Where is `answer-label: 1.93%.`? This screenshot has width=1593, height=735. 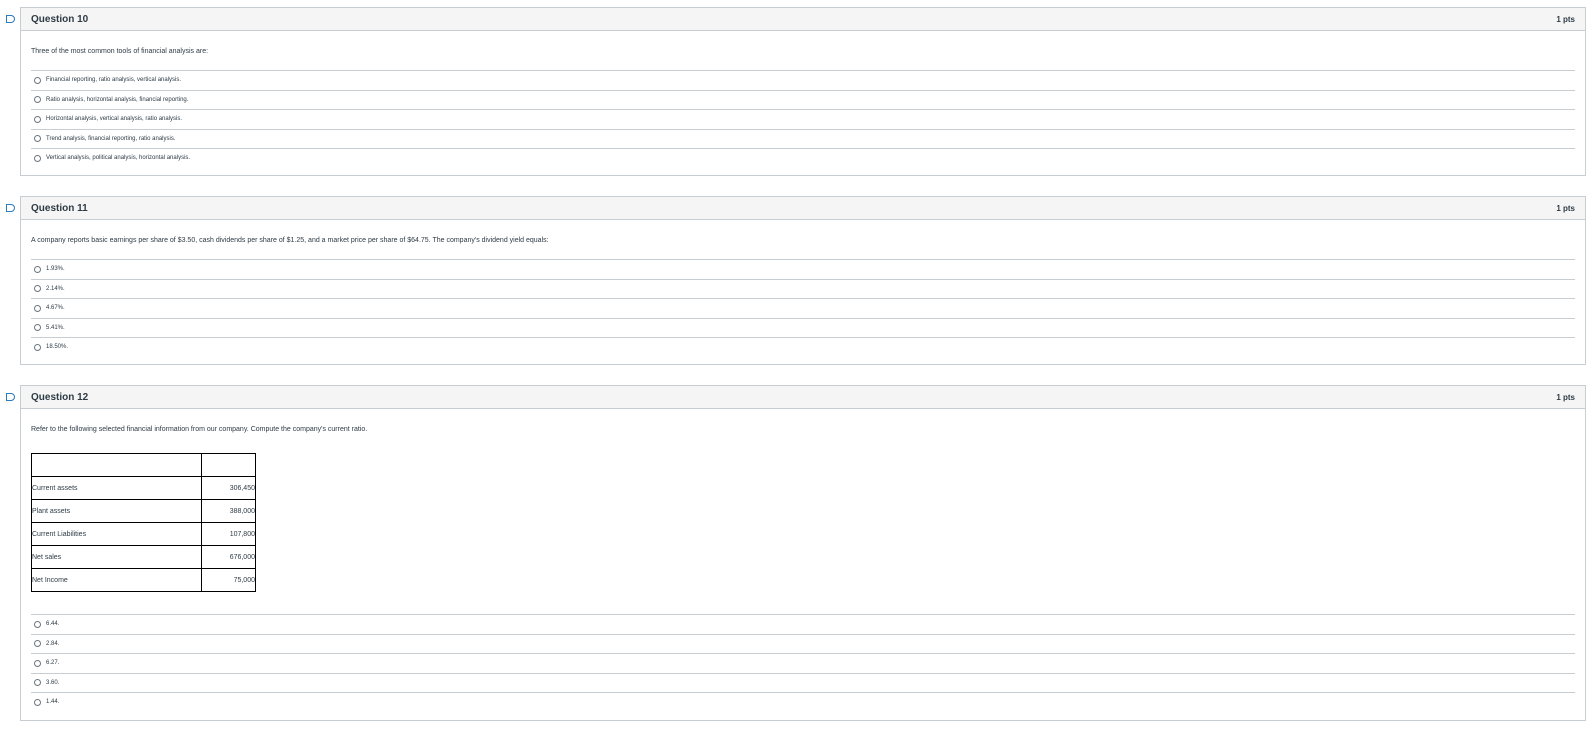
answer-label: 1.93%. is located at coordinates (55, 269).